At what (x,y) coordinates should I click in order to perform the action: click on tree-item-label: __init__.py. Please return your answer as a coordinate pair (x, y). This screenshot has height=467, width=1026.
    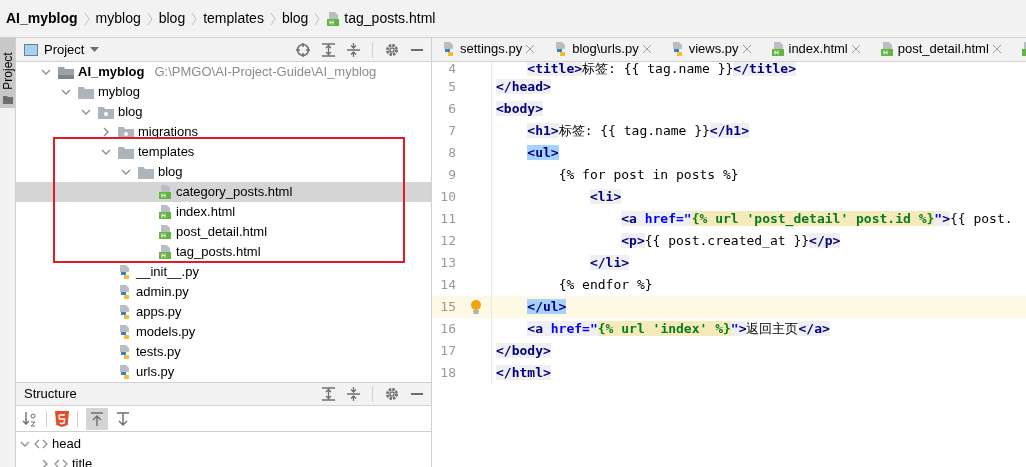
    Looking at the image, I should click on (167, 272).